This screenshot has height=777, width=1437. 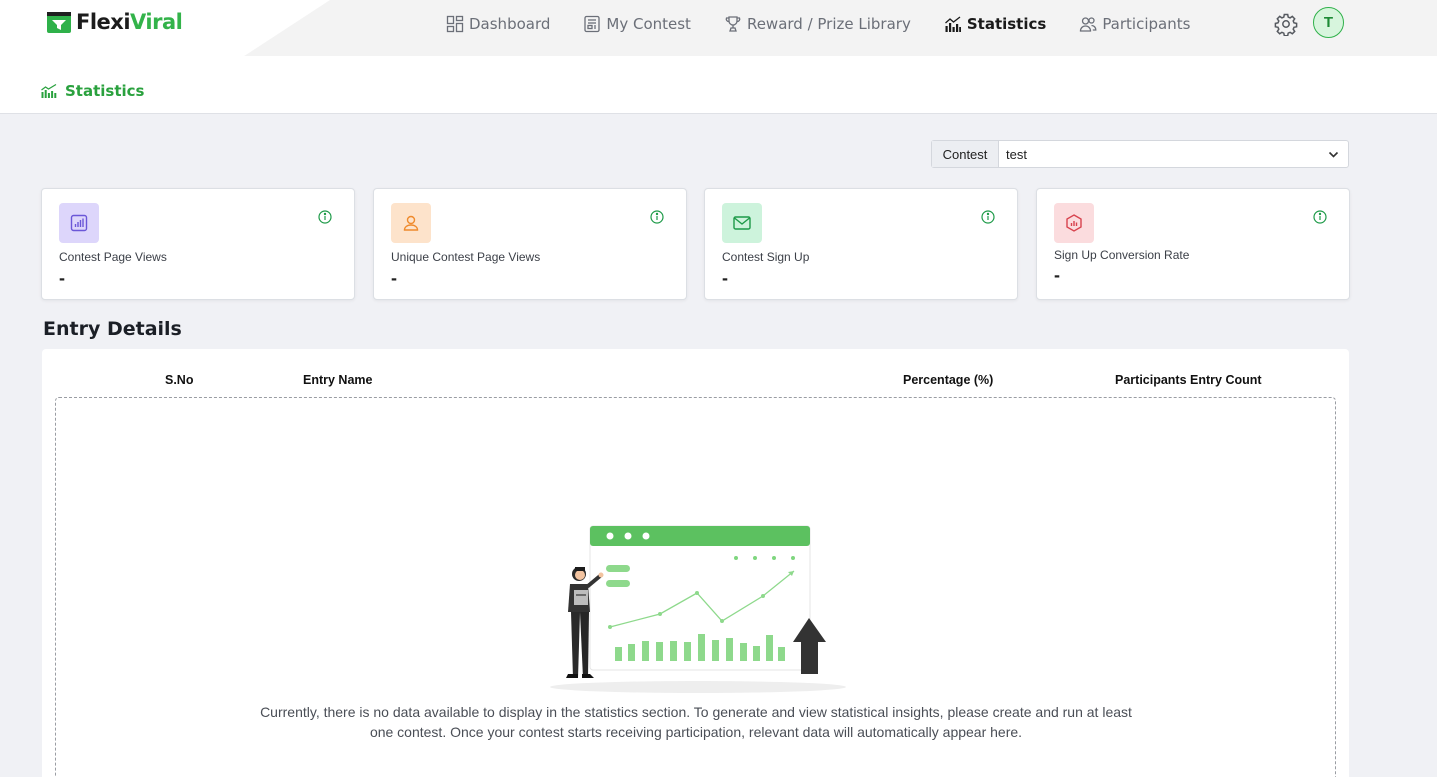 I want to click on avatar: T, so click(x=1328, y=22).